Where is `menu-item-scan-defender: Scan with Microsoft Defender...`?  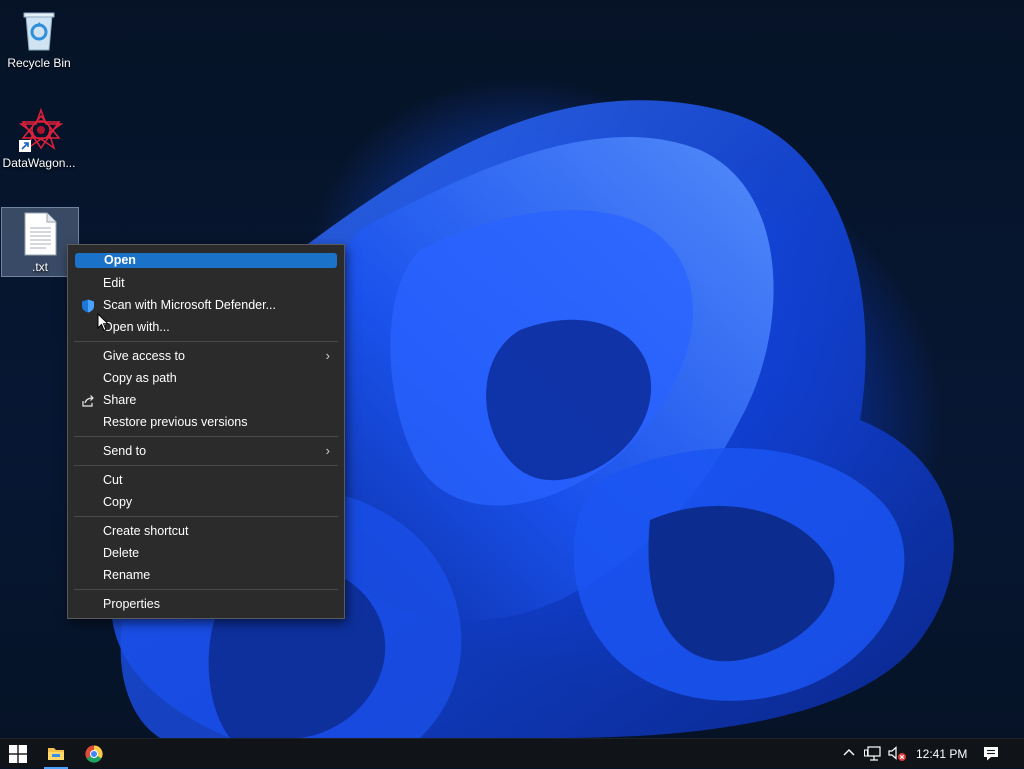
menu-item-scan-defender: Scan with Microsoft Defender... is located at coordinates (206, 305).